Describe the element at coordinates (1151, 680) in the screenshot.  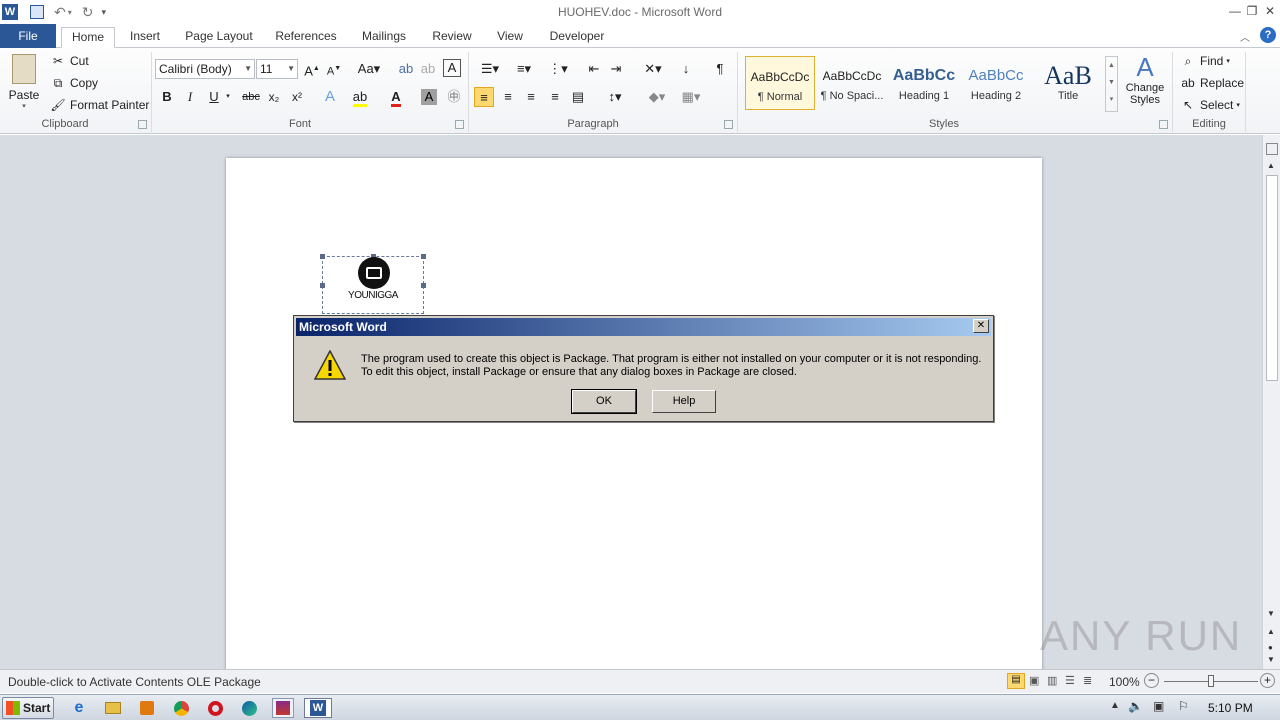
I see `zoom-out-icon: −` at that location.